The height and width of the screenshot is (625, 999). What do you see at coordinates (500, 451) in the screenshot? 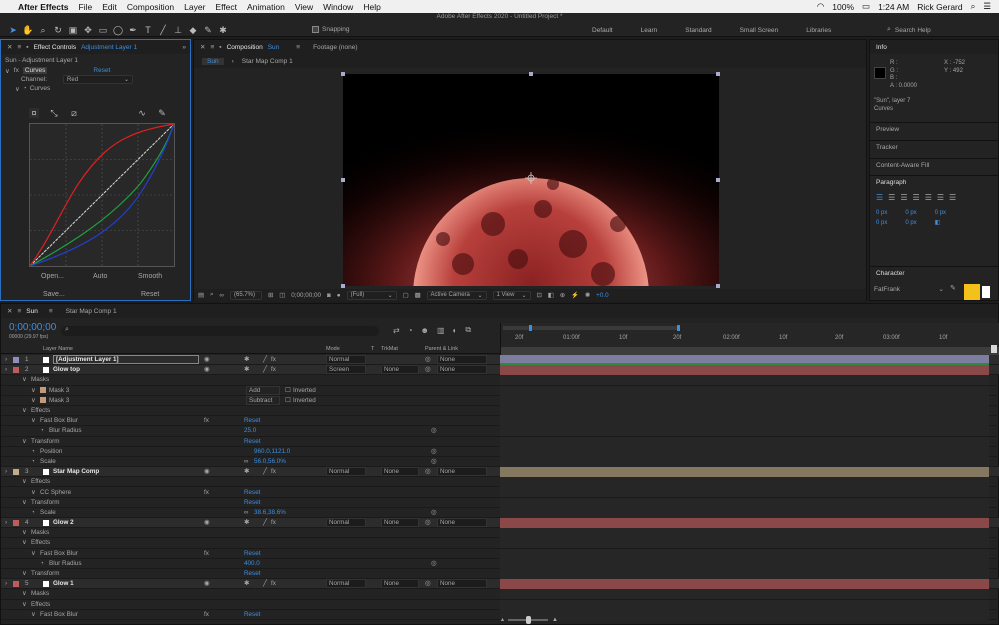
I see `property-row: ◔ Position 960.0,1121.0 ◎` at bounding box center [500, 451].